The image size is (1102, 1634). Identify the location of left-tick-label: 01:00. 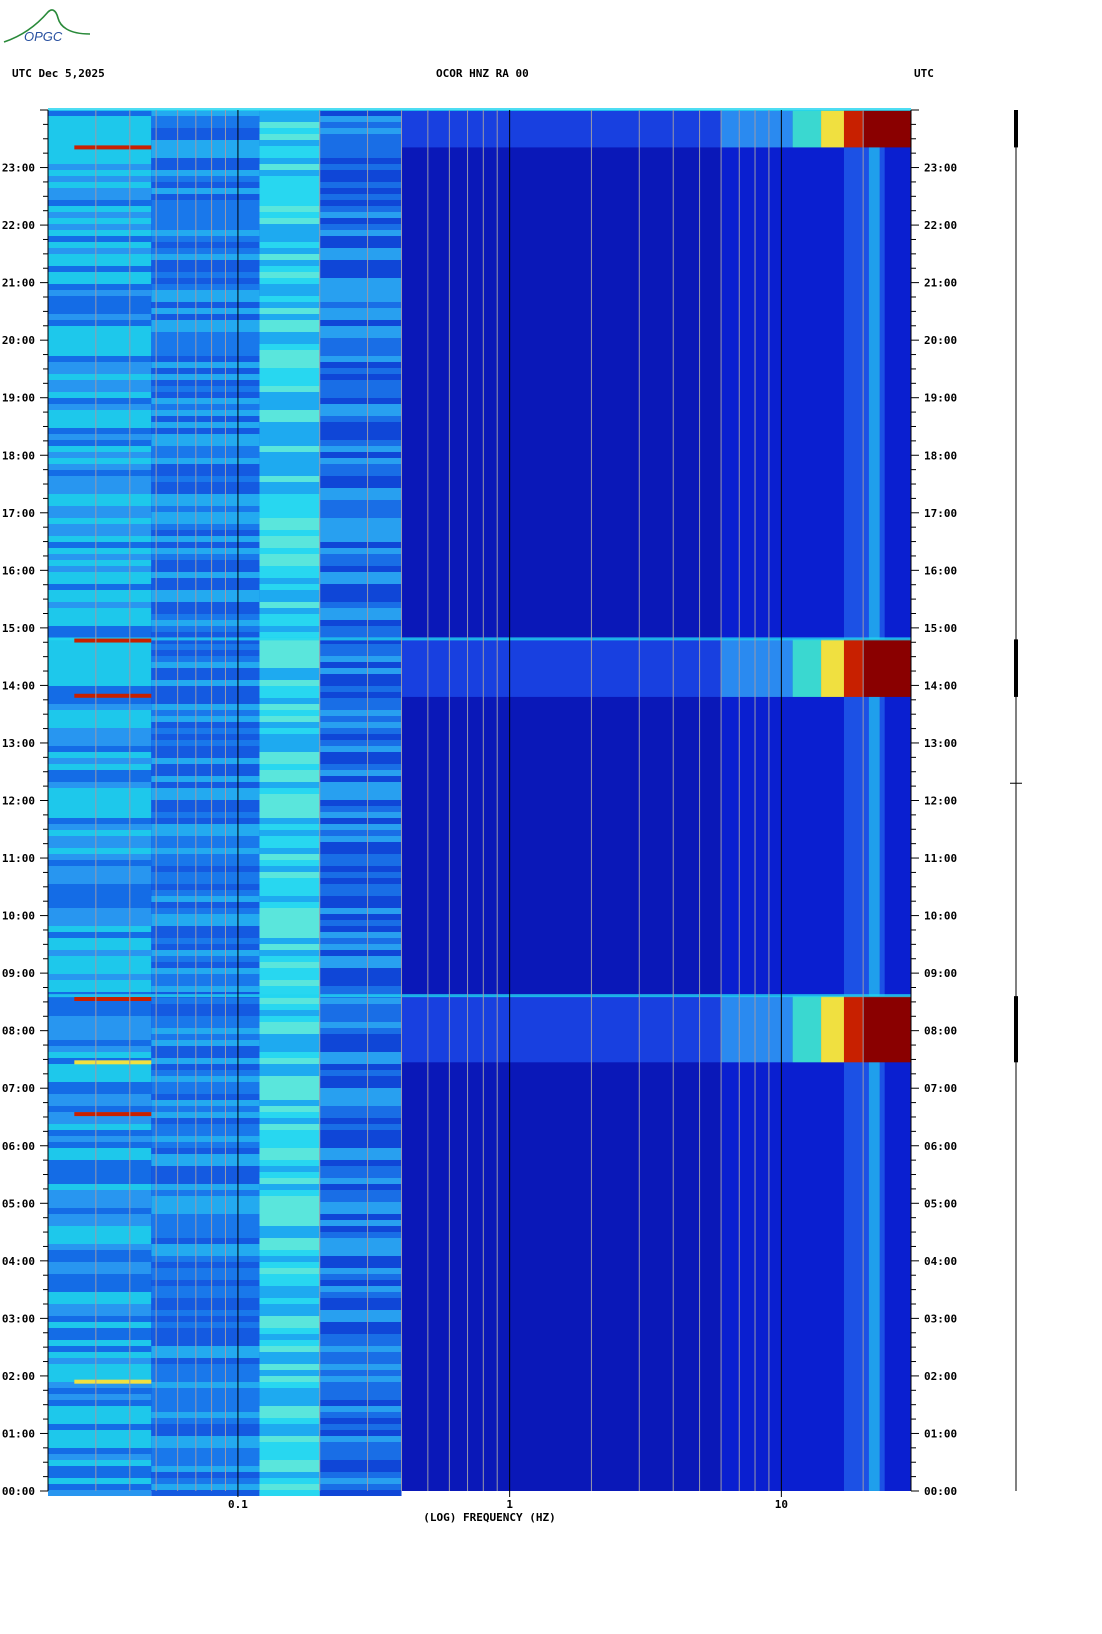
(18, 1433).